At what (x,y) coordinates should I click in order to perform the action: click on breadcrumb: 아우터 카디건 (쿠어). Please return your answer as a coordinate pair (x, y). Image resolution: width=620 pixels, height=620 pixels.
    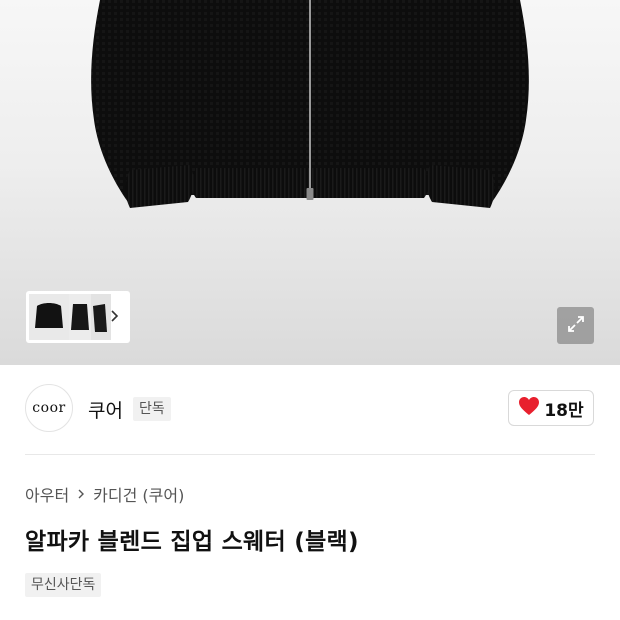
    Looking at the image, I should click on (104, 494).